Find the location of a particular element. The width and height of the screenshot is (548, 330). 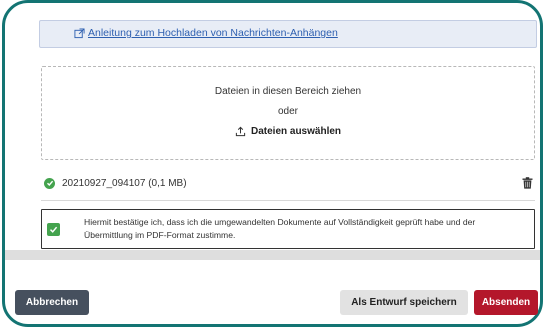

select-files-label: Dateien auswählen is located at coordinates (296, 131).